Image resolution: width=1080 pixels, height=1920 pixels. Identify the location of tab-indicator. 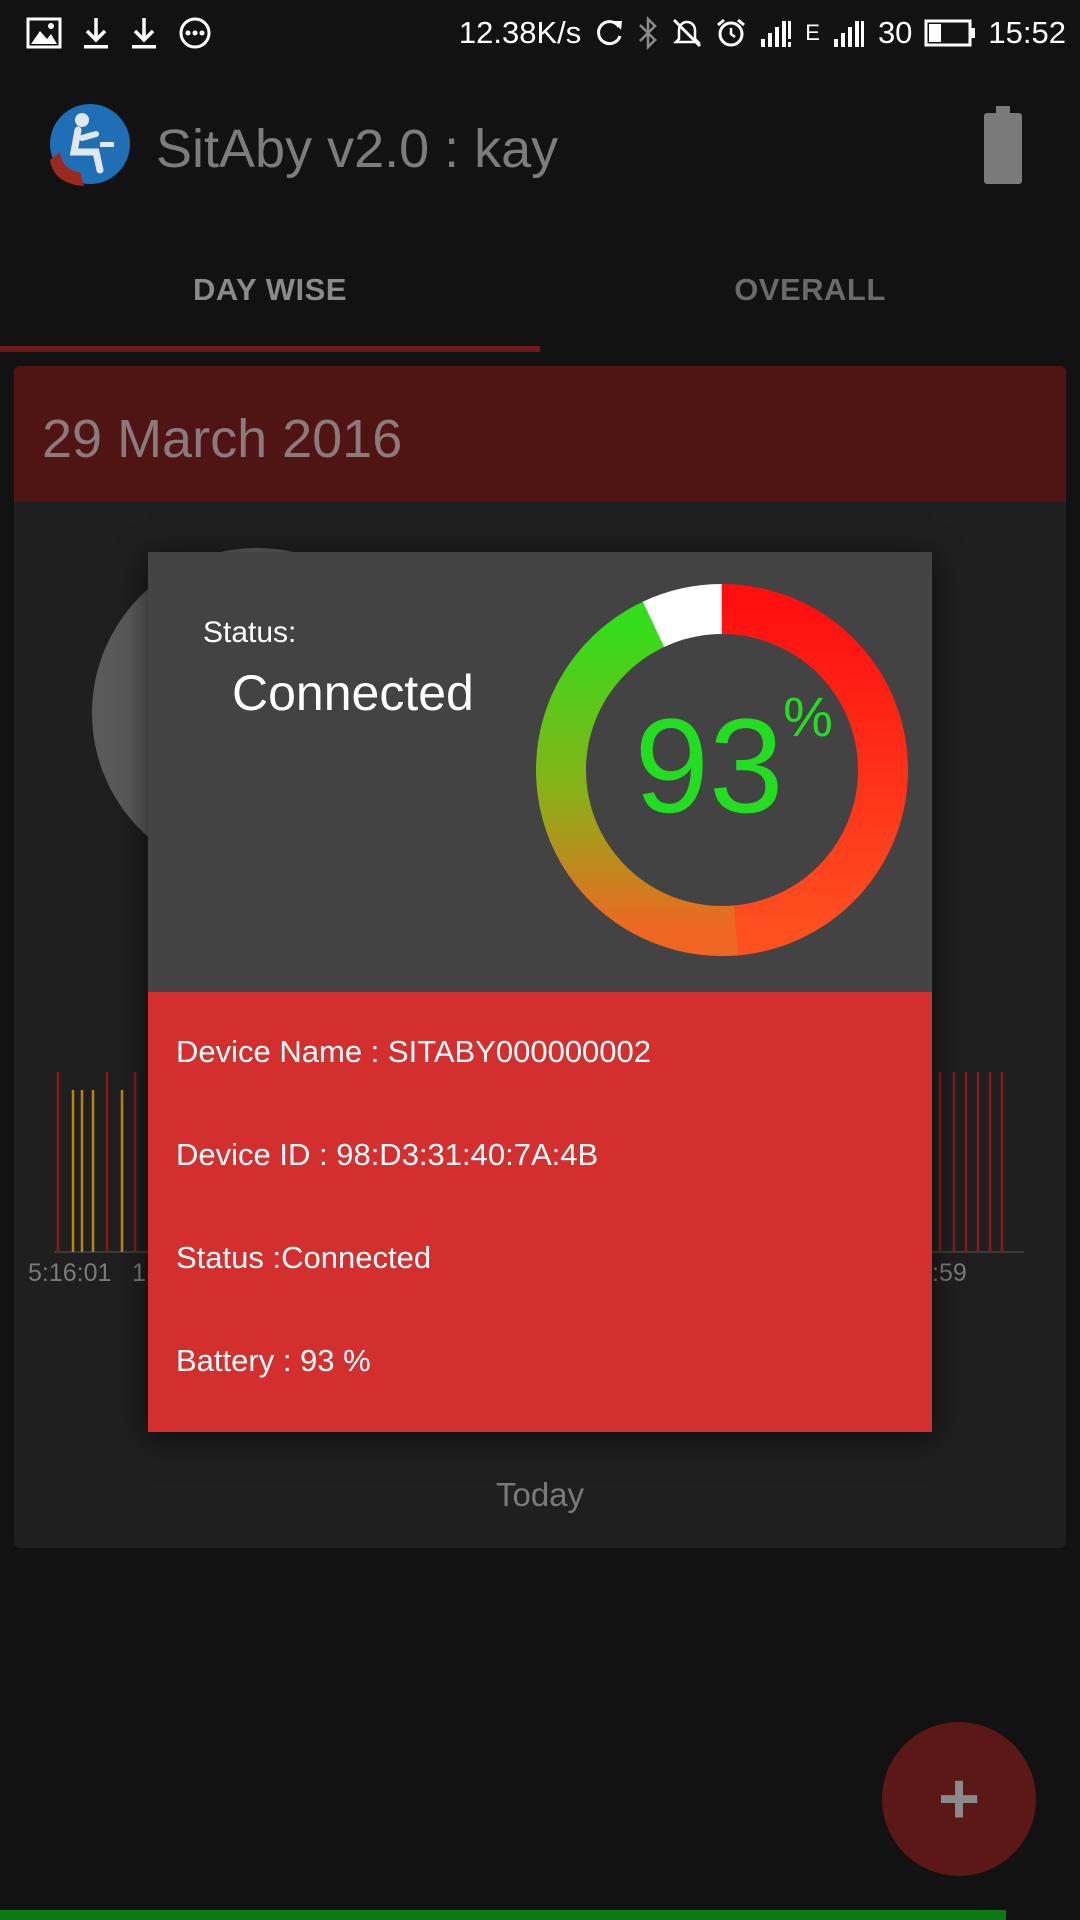
(270, 349).